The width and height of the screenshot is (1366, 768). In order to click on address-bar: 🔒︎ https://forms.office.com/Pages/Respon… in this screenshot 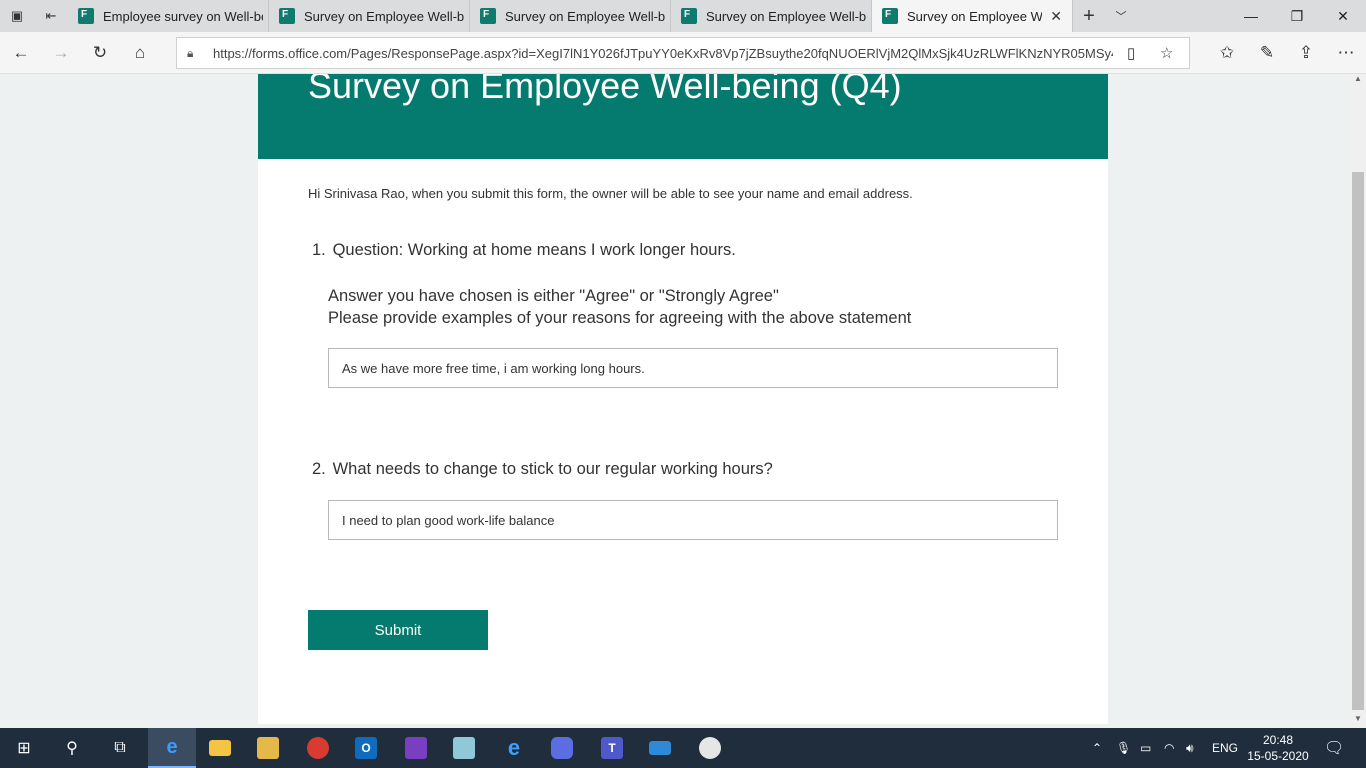, I will do `click(683, 53)`.